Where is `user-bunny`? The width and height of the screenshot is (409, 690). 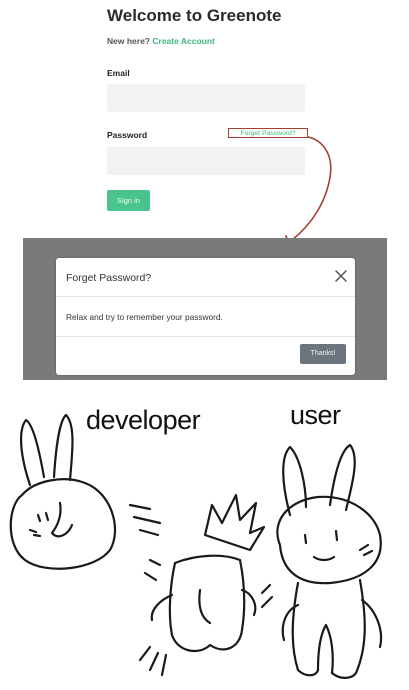
user-bunny is located at coordinates (321, 561).